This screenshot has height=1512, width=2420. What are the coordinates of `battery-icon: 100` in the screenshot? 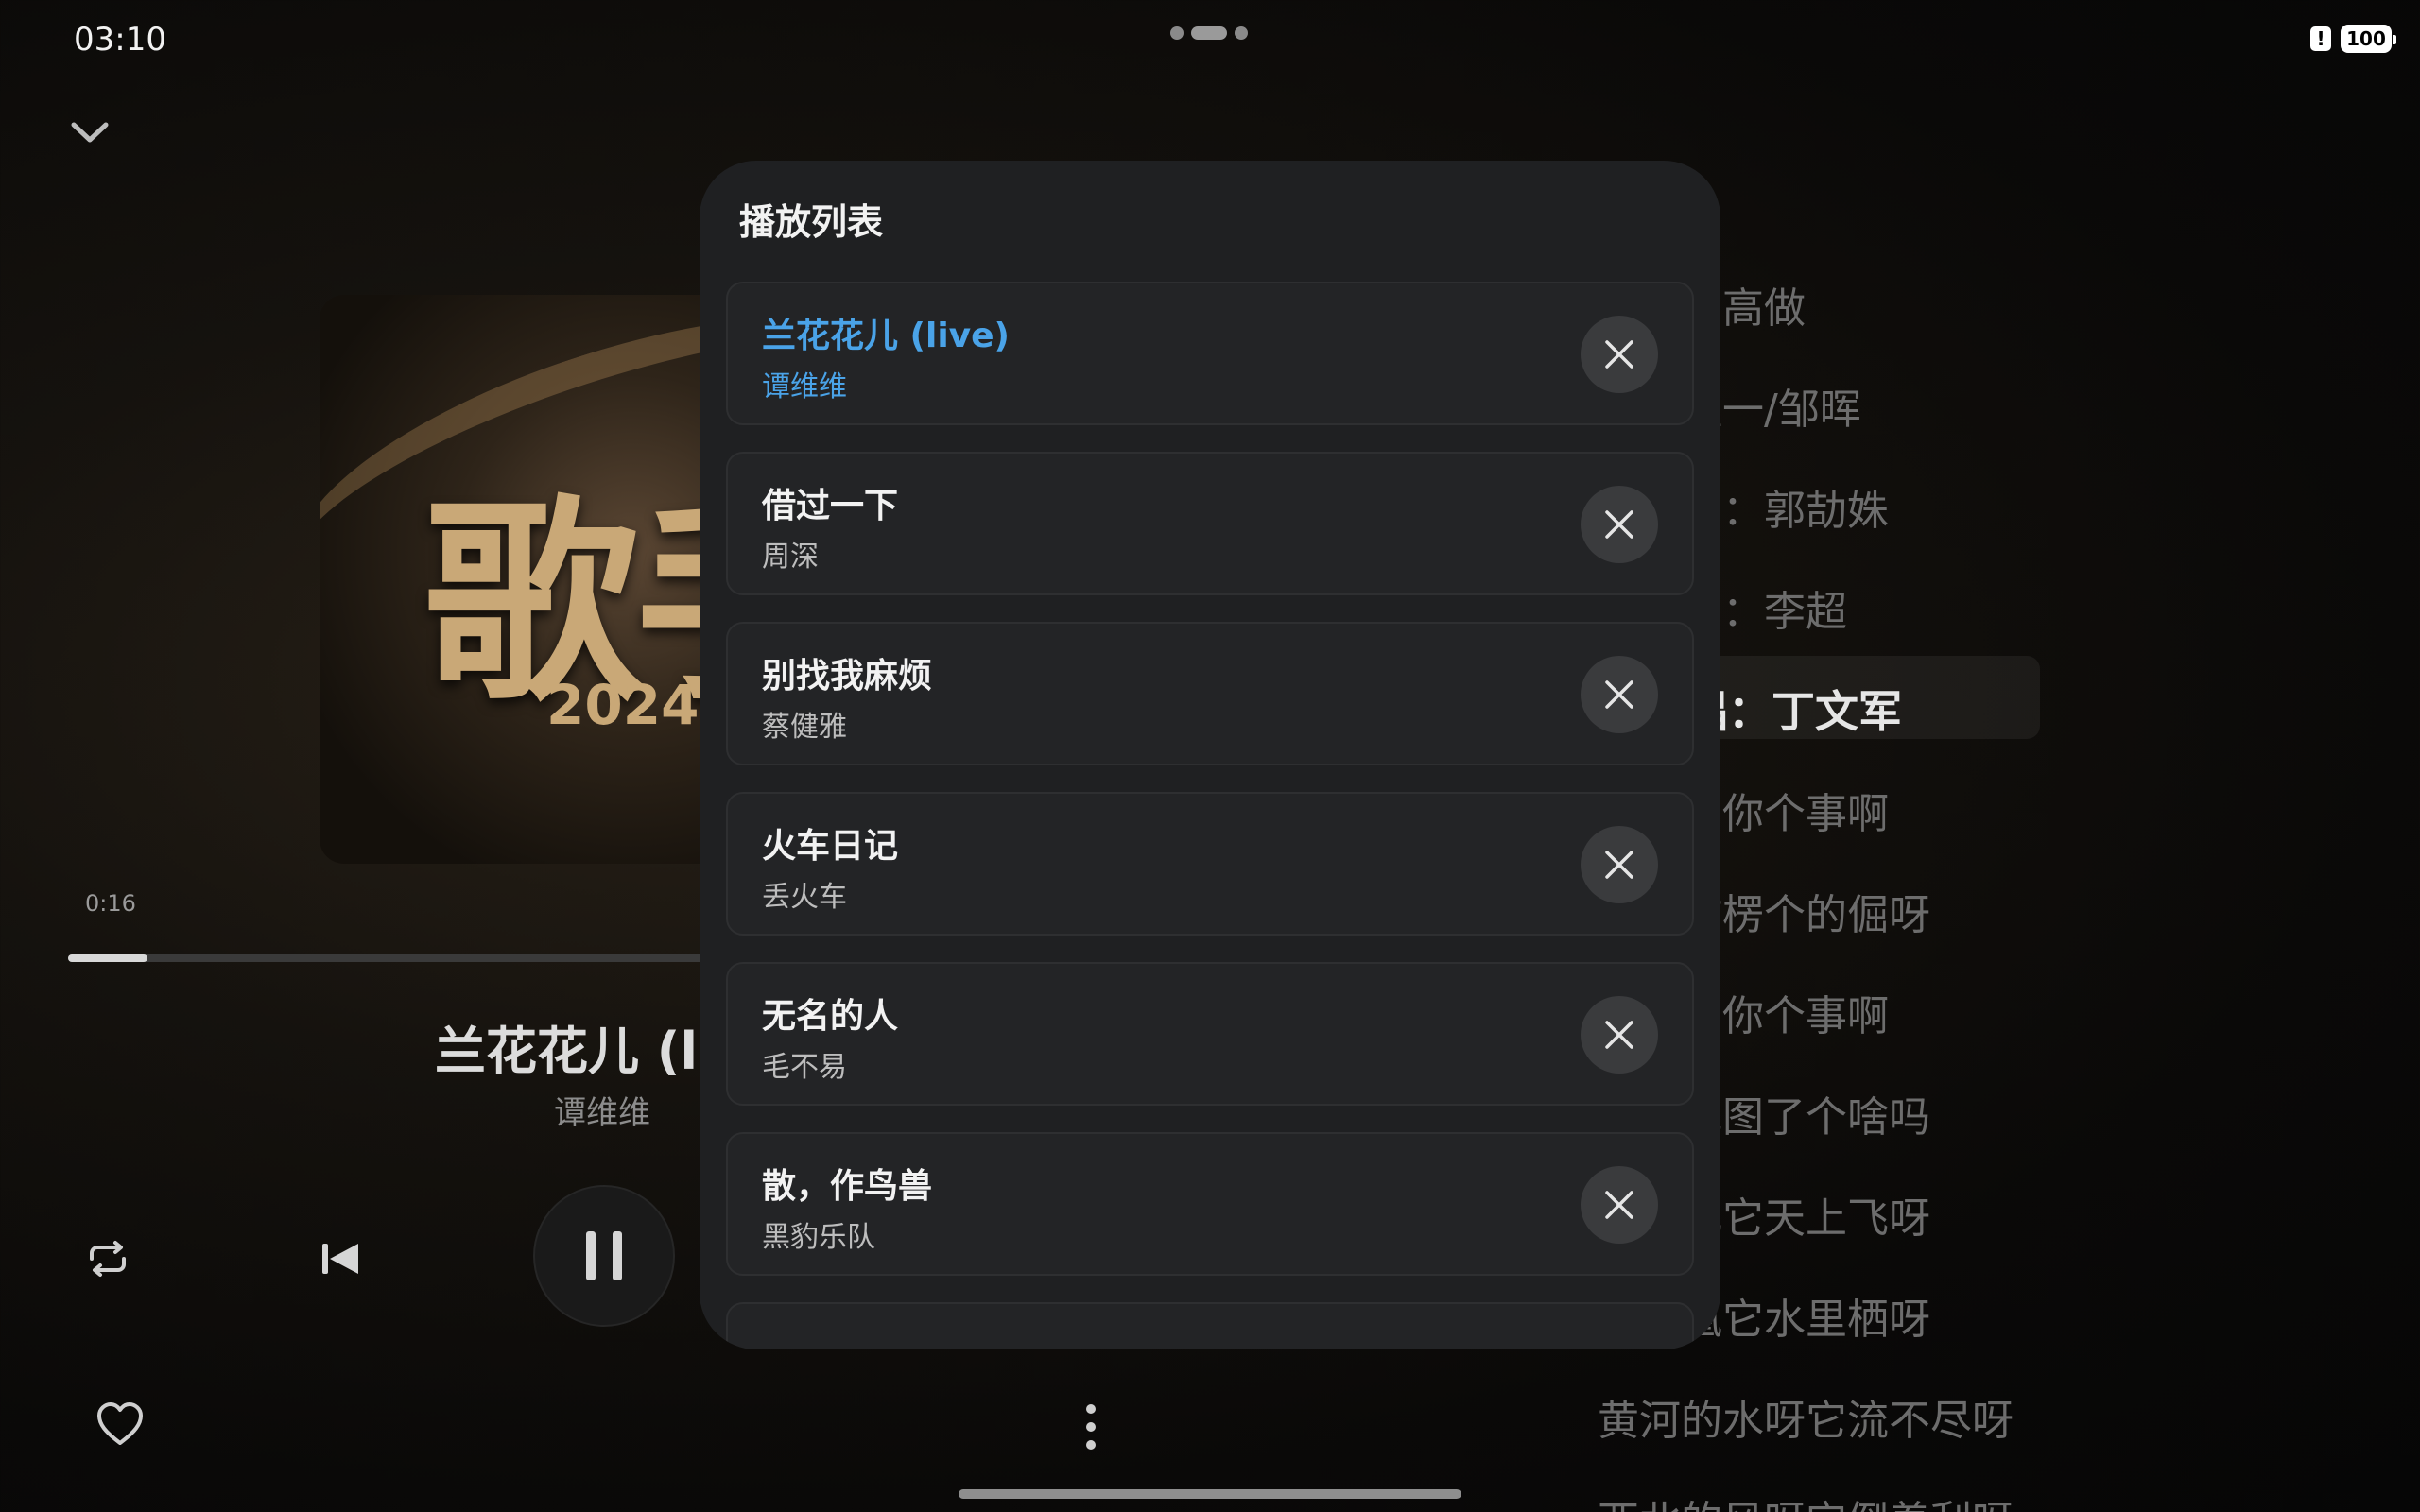 It's located at (2368, 39).